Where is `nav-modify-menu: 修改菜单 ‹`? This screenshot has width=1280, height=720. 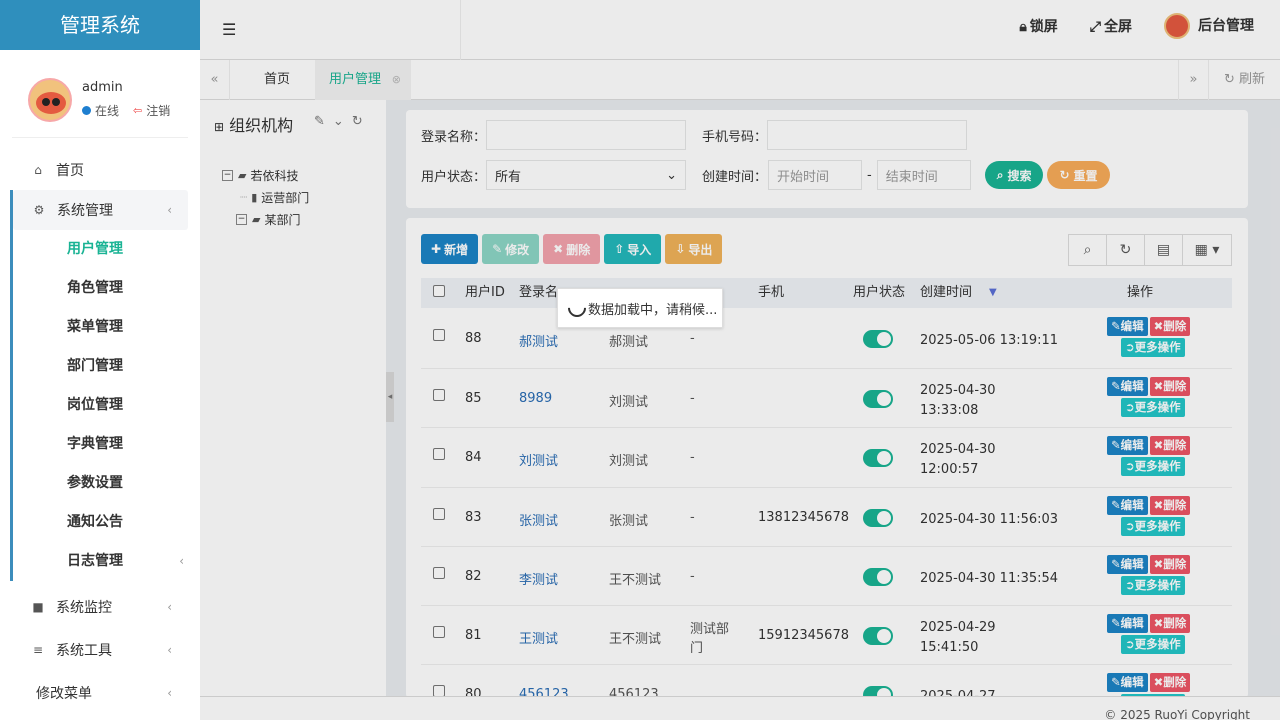 nav-modify-menu: 修改菜单 ‹ is located at coordinates (100, 693).